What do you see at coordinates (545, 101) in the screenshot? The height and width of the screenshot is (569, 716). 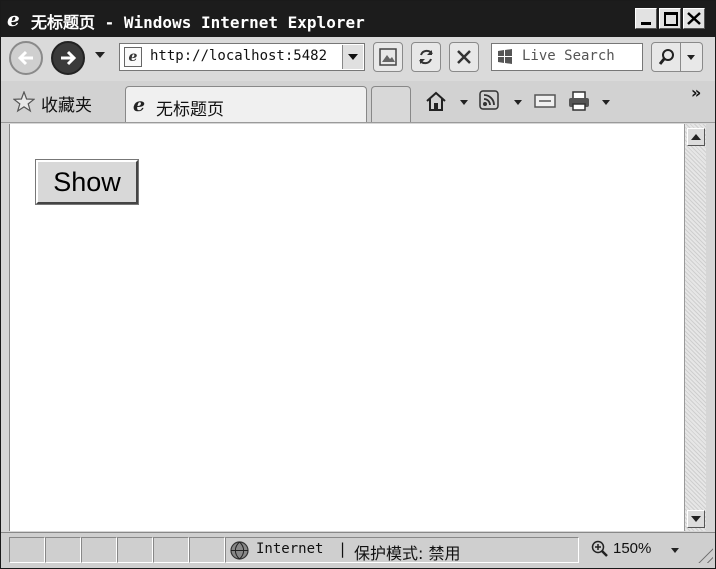 I see `mail-icon` at bounding box center [545, 101].